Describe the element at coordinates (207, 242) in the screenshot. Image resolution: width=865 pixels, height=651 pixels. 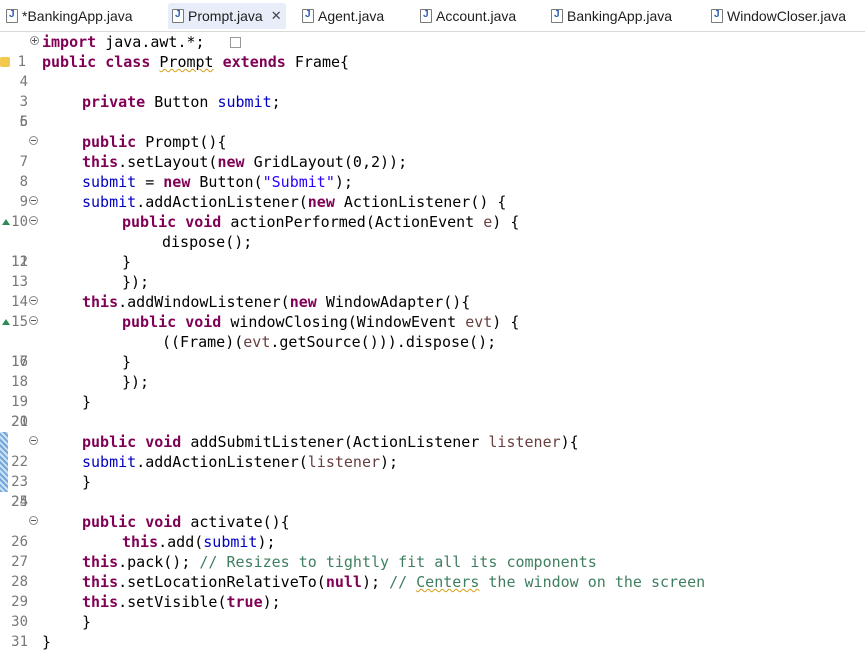
I see `code-text: dispose();` at that location.